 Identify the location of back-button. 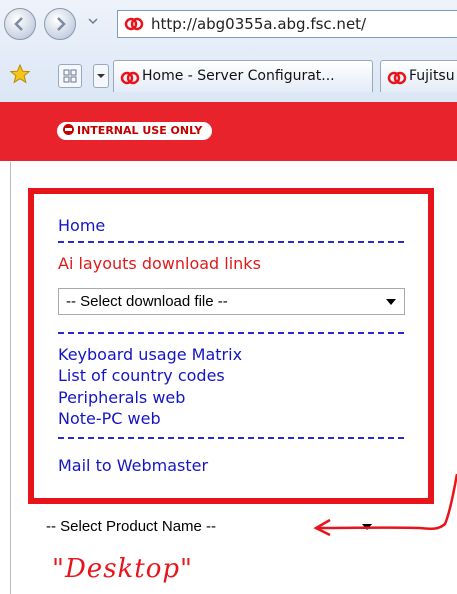
(20, 24).